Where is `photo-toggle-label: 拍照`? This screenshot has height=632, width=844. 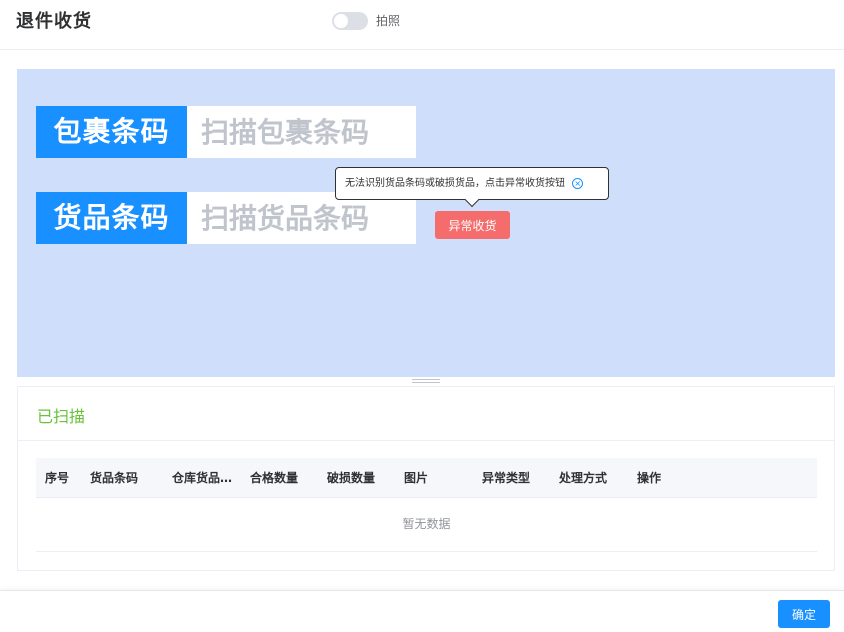
photo-toggle-label: 拍照 is located at coordinates (388, 21).